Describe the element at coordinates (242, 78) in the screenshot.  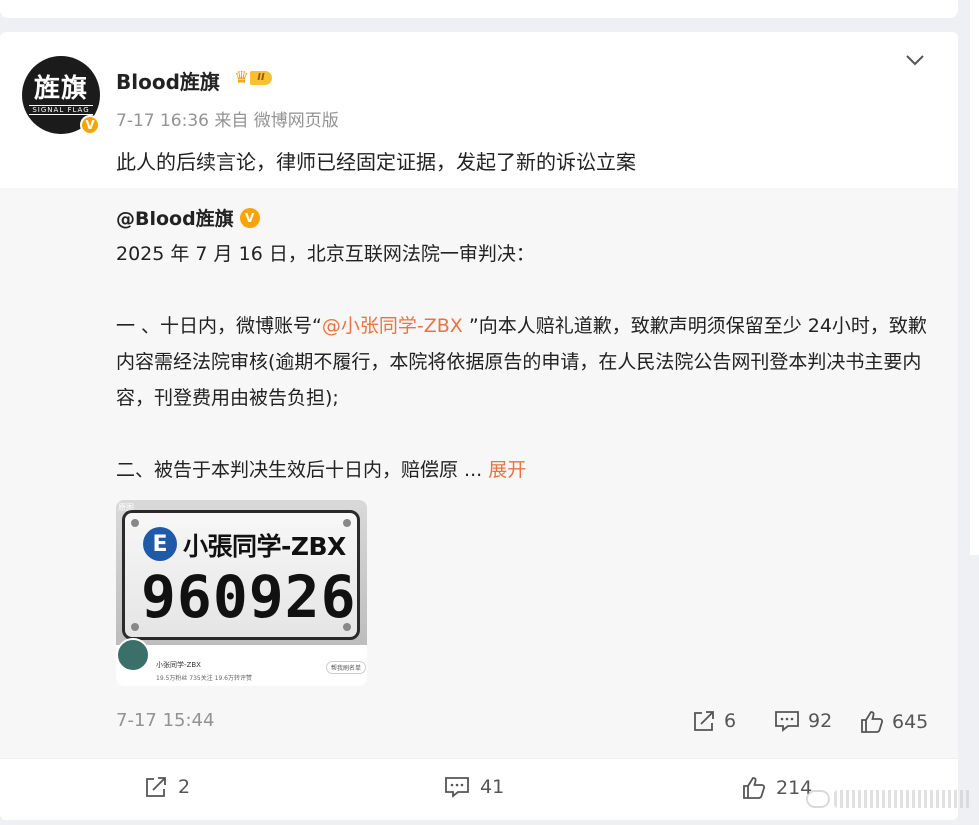
I see `crown-icon: ♛` at that location.